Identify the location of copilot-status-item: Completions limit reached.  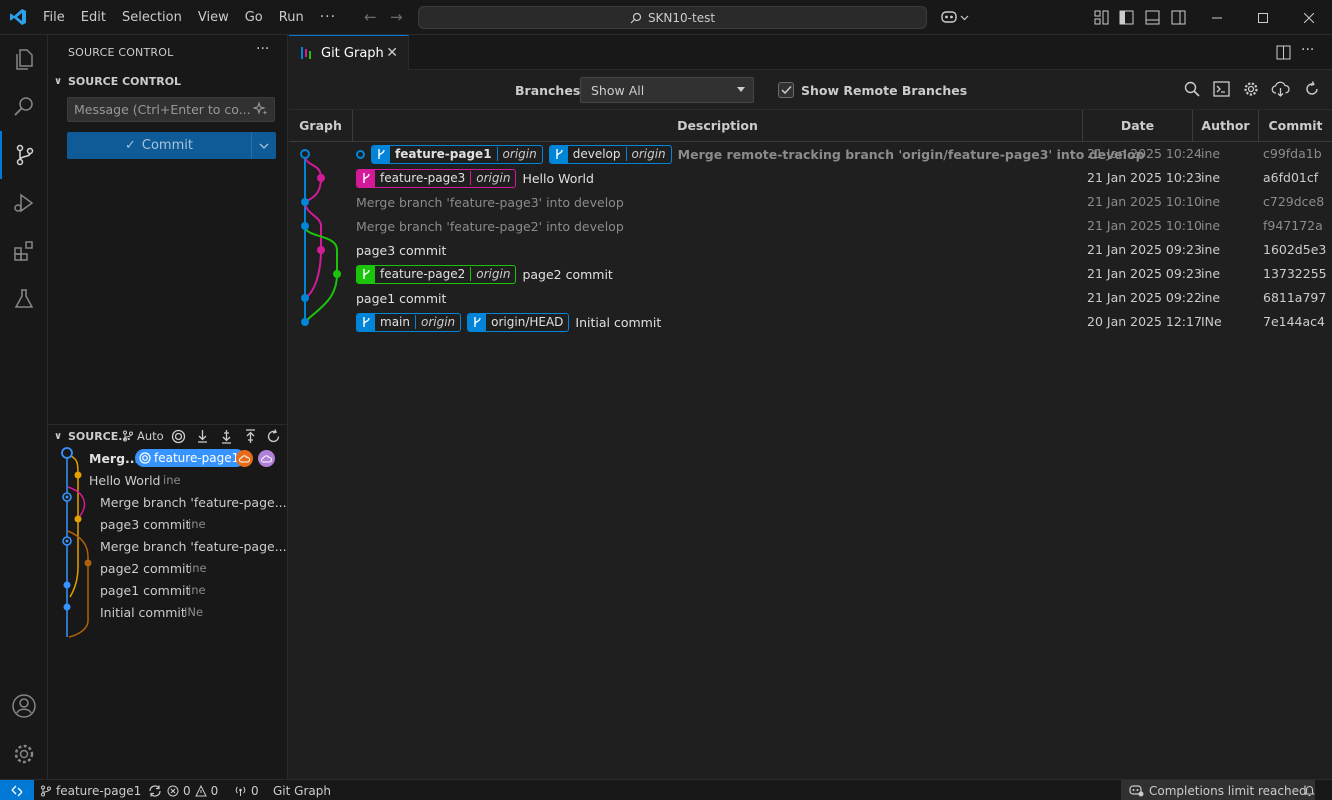
(1218, 790).